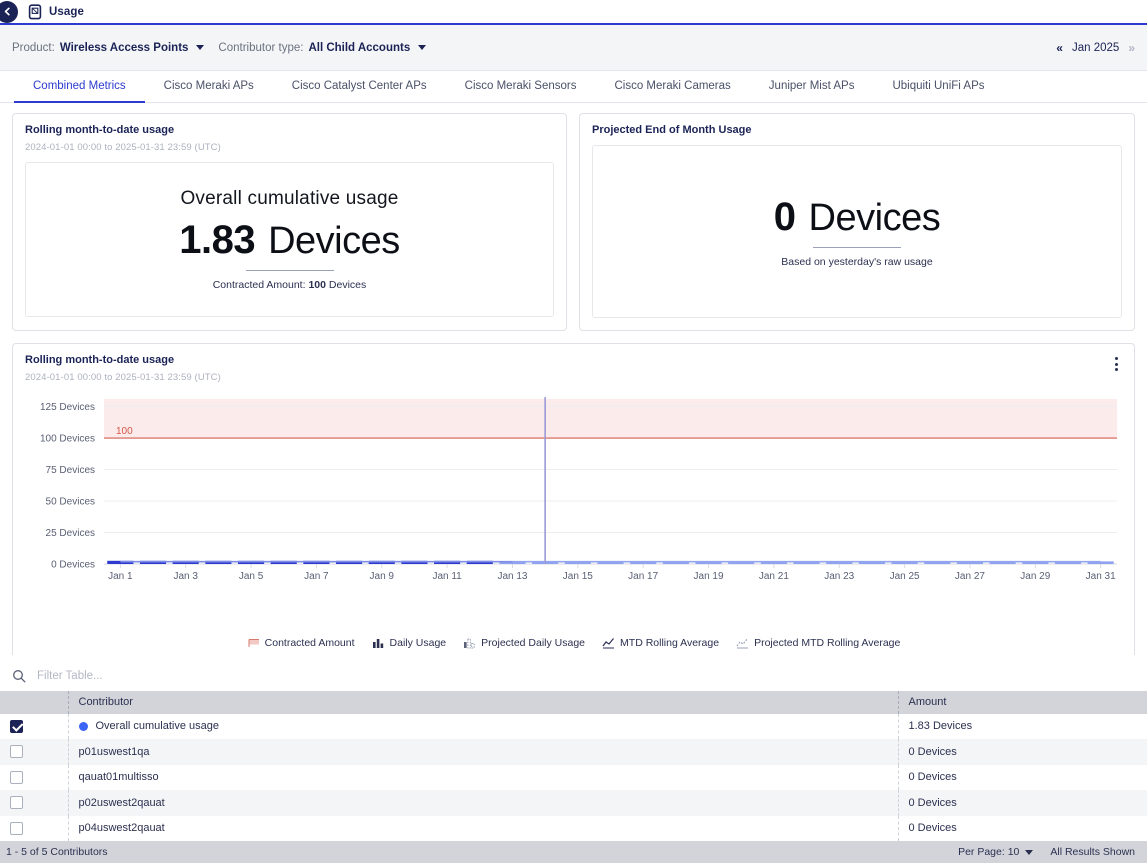 This screenshot has height=863, width=1147. I want to click on tab-cisco-meraki-sensors: Cisco Meraki Sensors, so click(521, 87).